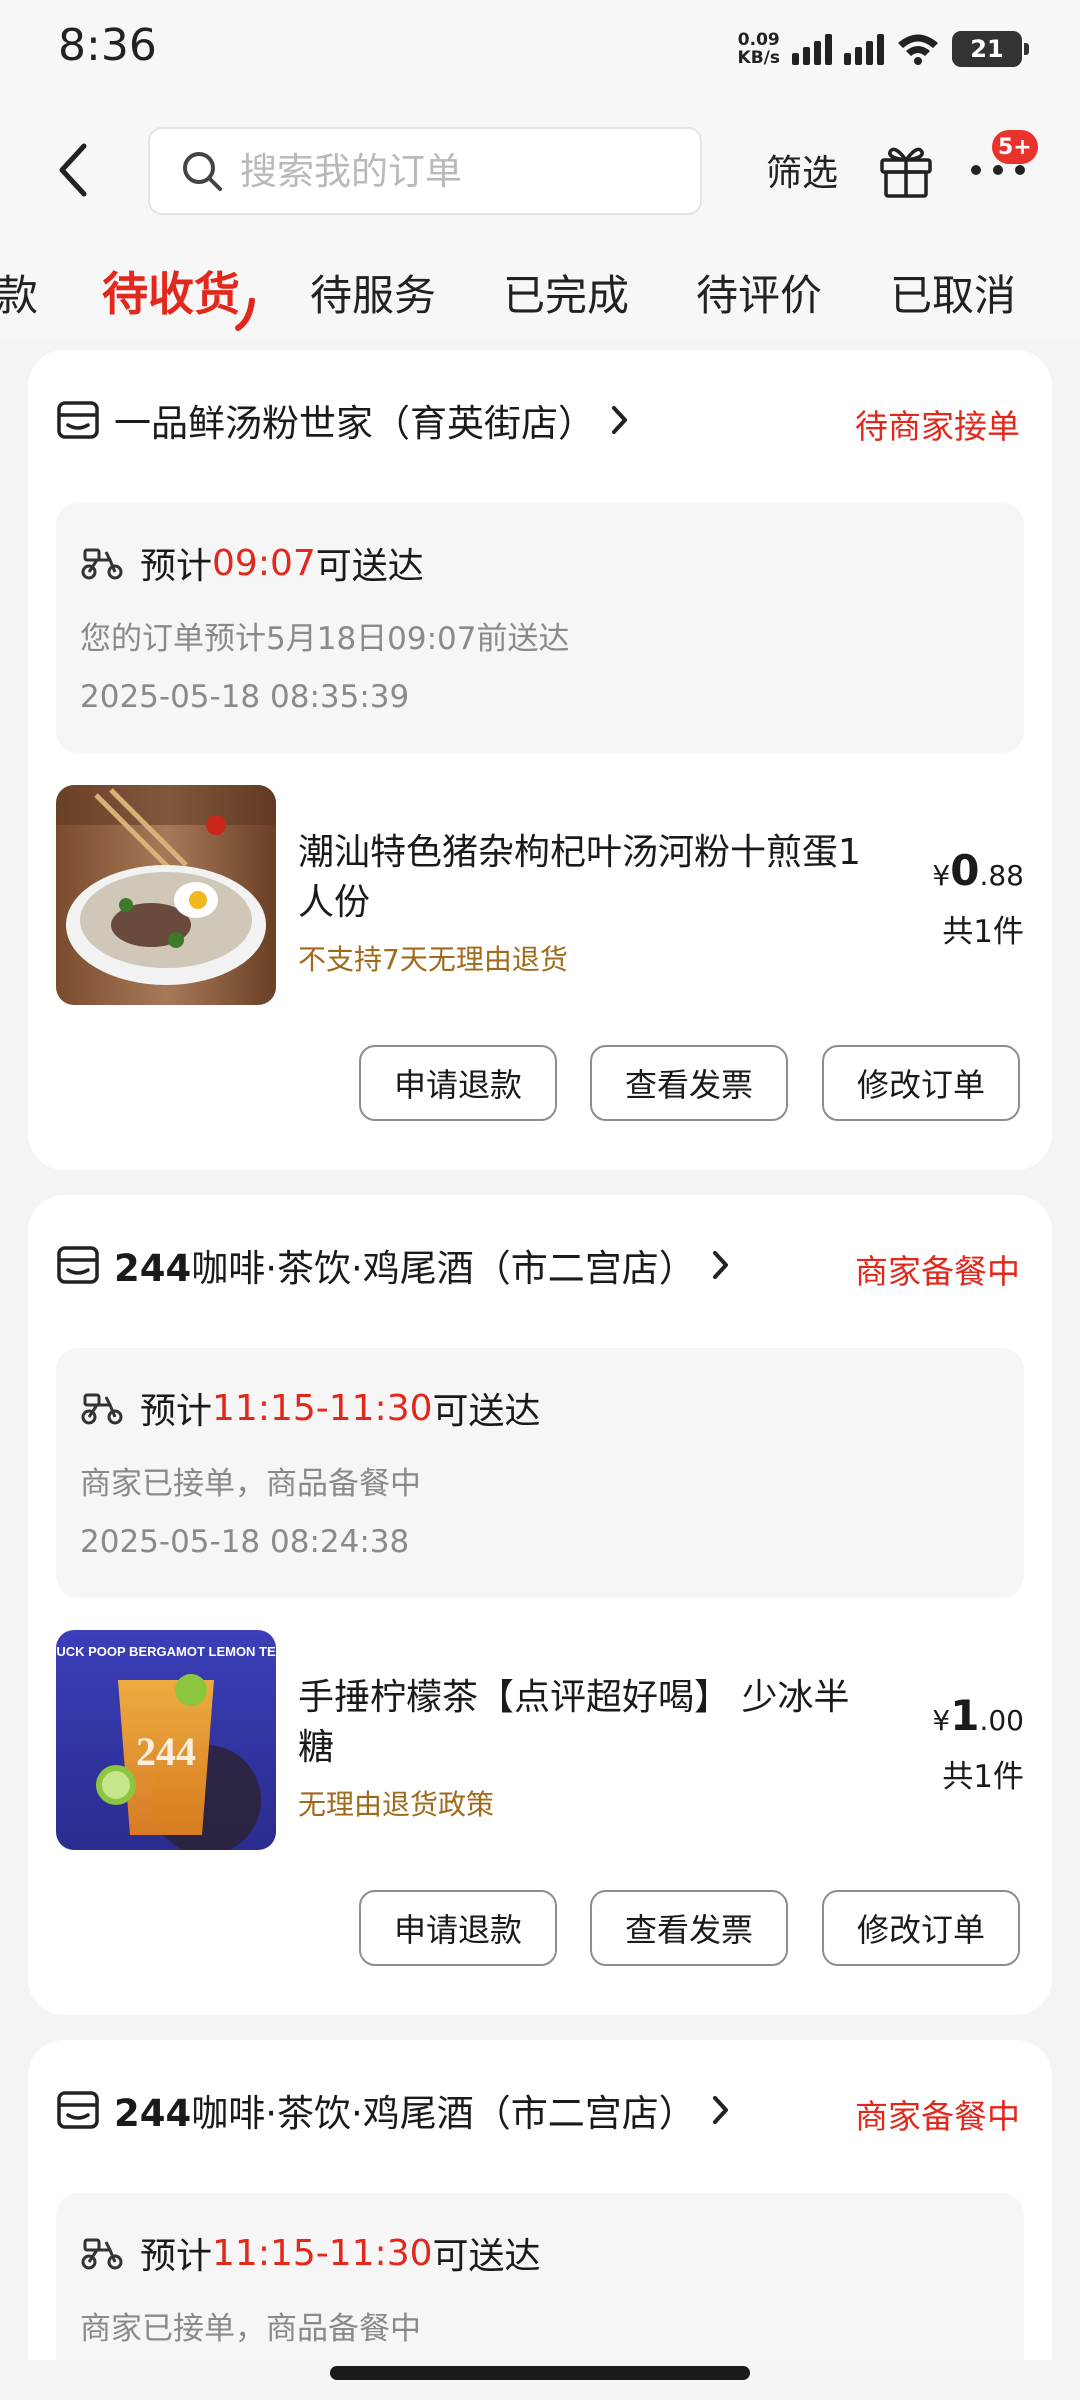 The height and width of the screenshot is (2400, 1080). Describe the element at coordinates (953, 292) in the screenshot. I see `tab-cancelled: 已取消` at that location.